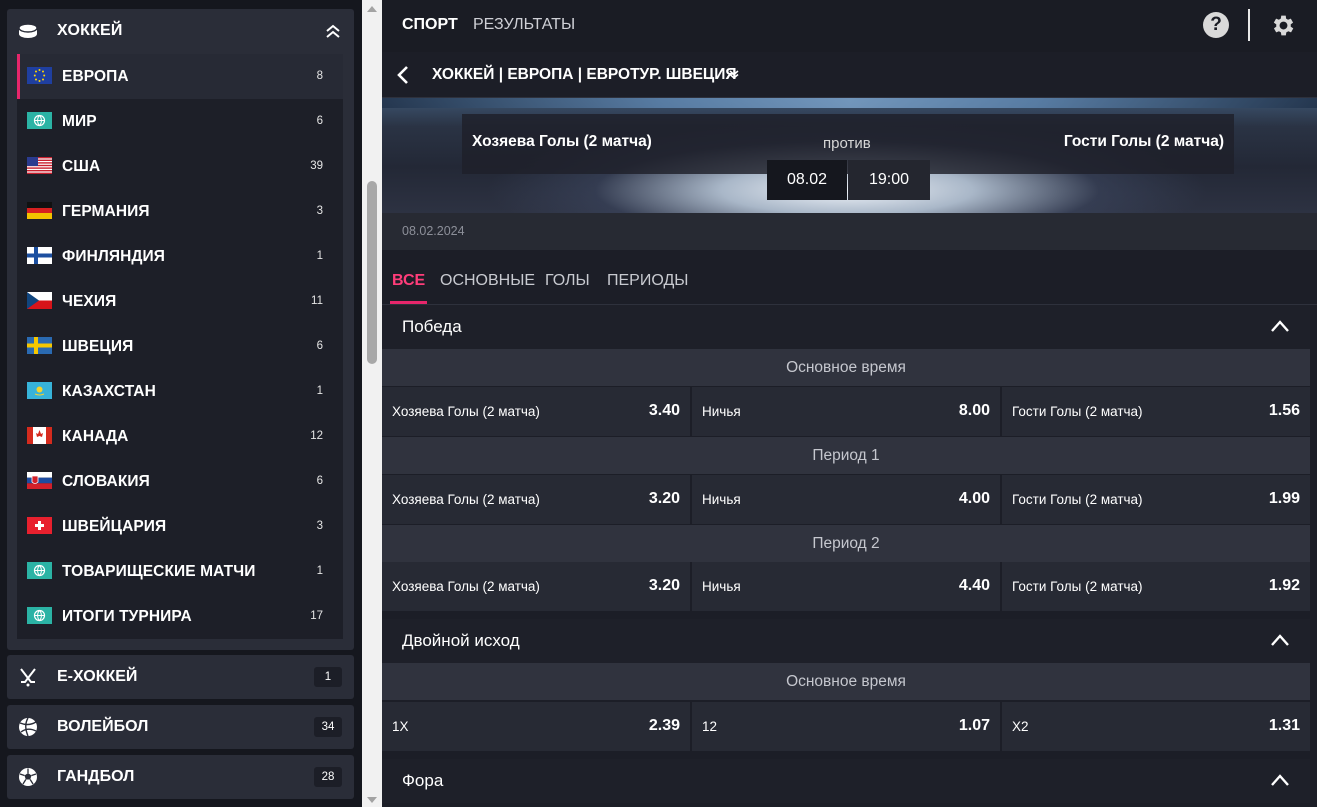  I want to click on sidebar-item-country: КАНАДА 12, so click(180, 436).